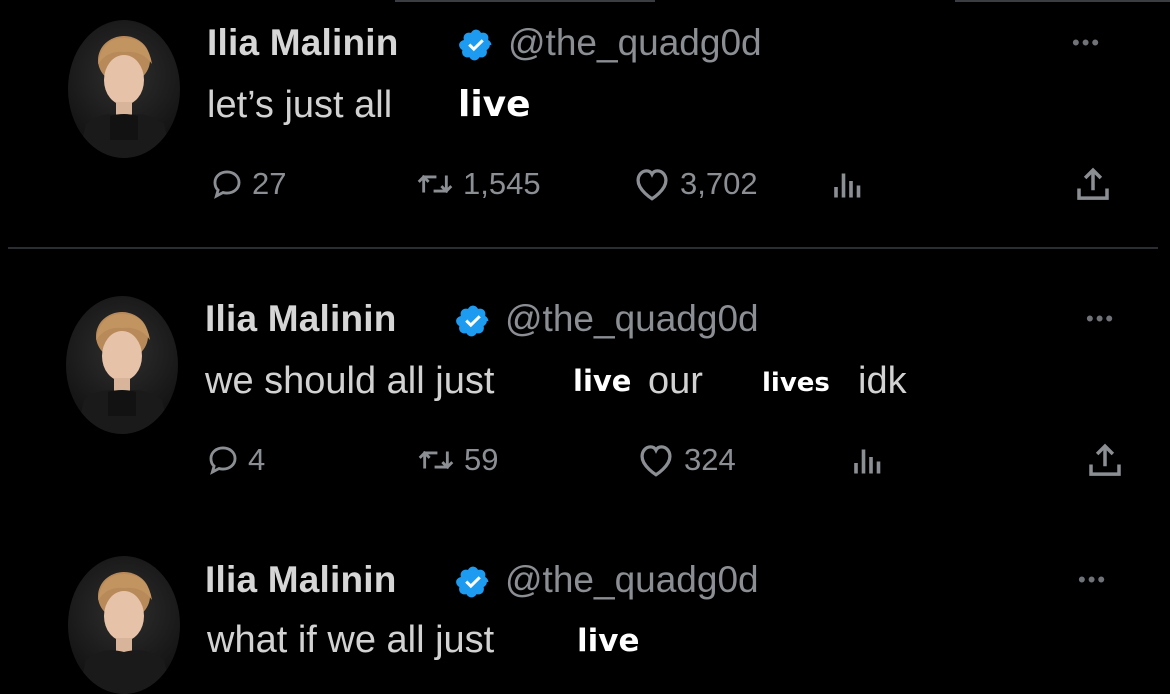 This screenshot has width=1170, height=694. Describe the element at coordinates (350, 381) in the screenshot. I see `tweet-text: we should all just` at that location.